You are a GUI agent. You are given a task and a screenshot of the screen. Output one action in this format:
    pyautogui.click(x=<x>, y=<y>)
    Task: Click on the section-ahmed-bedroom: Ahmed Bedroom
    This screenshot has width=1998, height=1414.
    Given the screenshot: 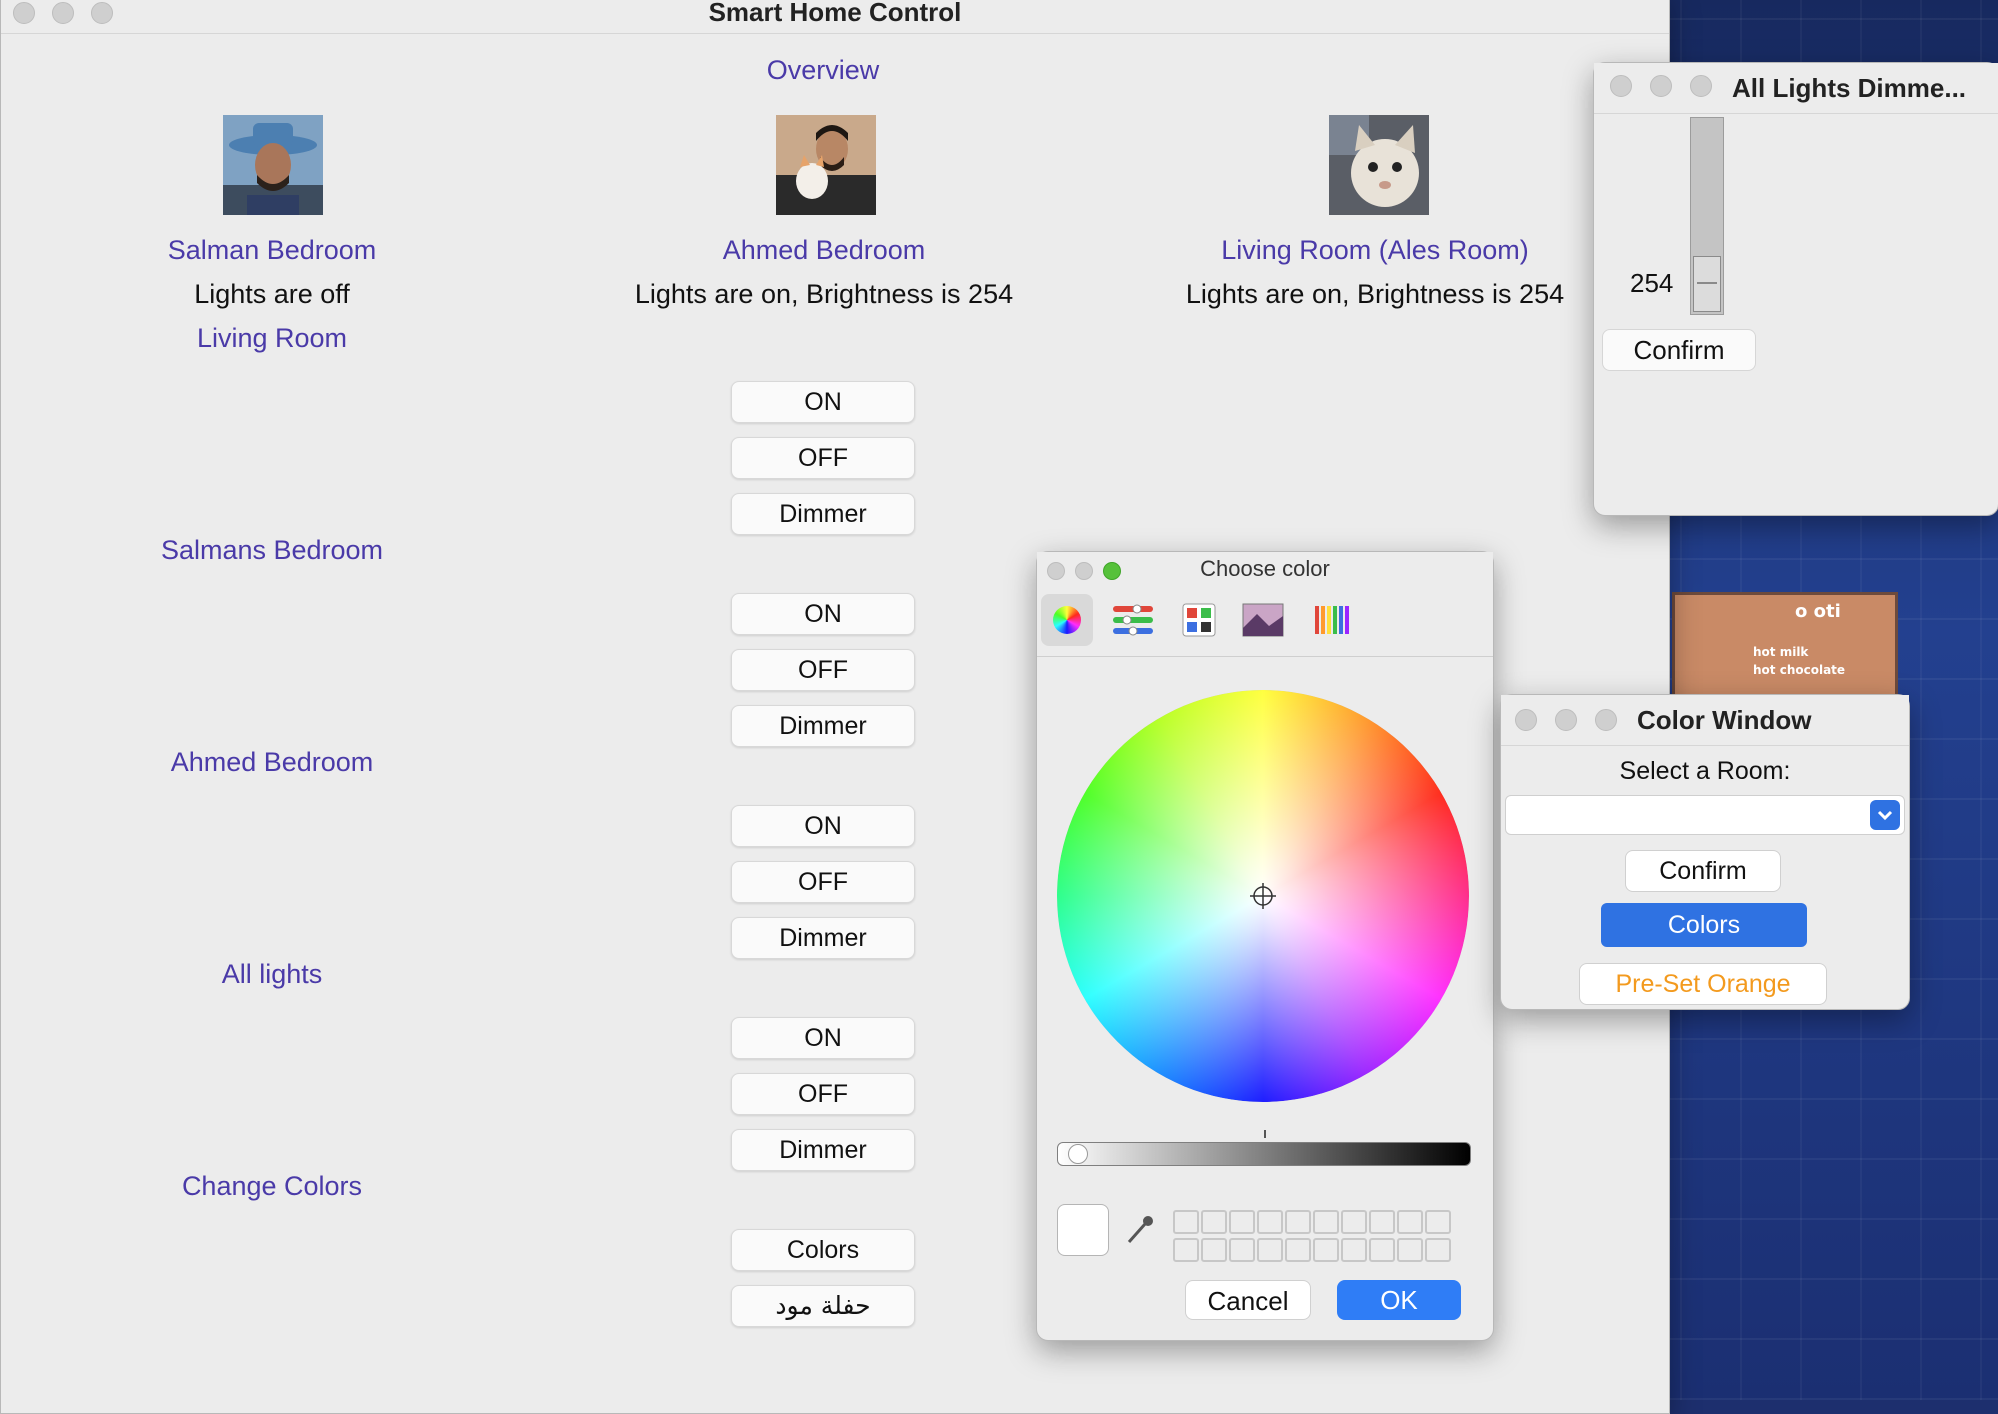 What is the action you would take?
    pyautogui.click(x=272, y=762)
    